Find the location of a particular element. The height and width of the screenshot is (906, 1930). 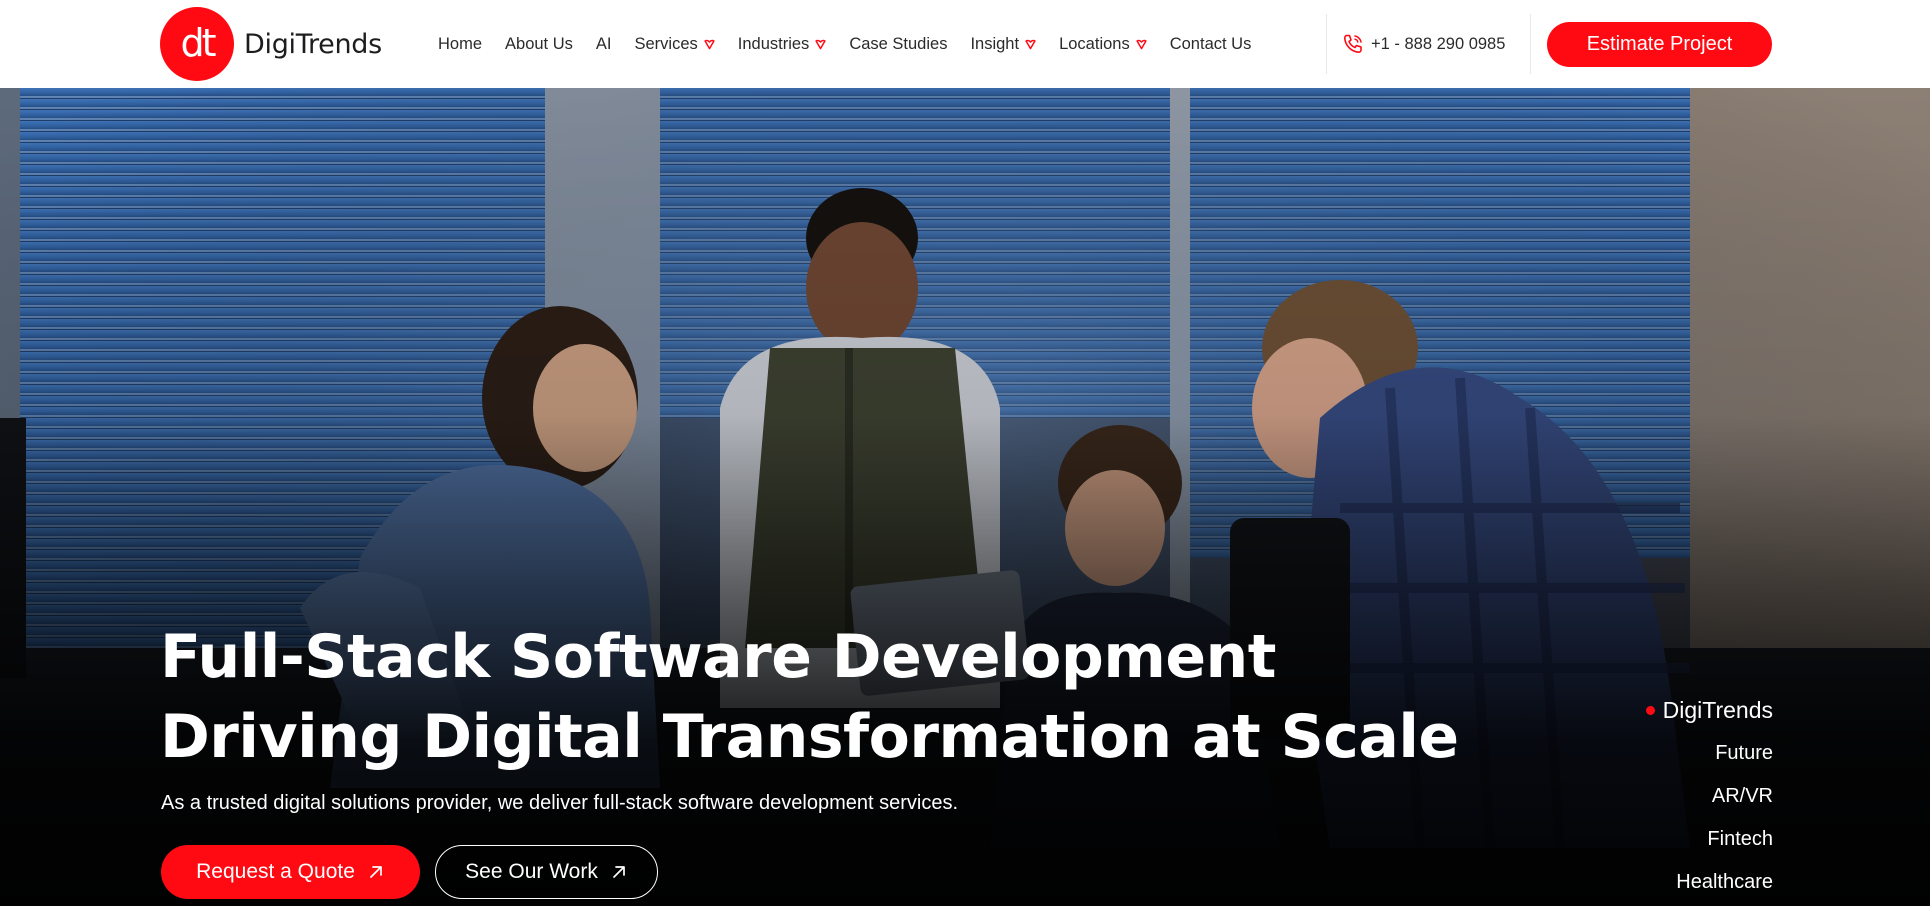

slide-item-digitrends: DigiTrends is located at coordinates (1709, 710).